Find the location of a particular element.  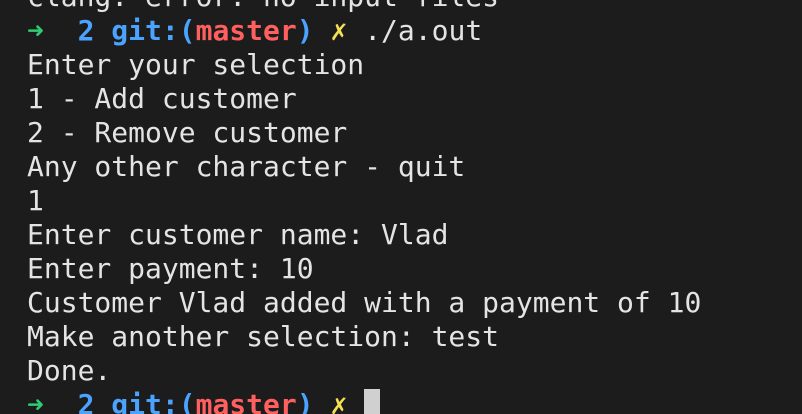

output-line: Make another selection: test is located at coordinates (263, 336).